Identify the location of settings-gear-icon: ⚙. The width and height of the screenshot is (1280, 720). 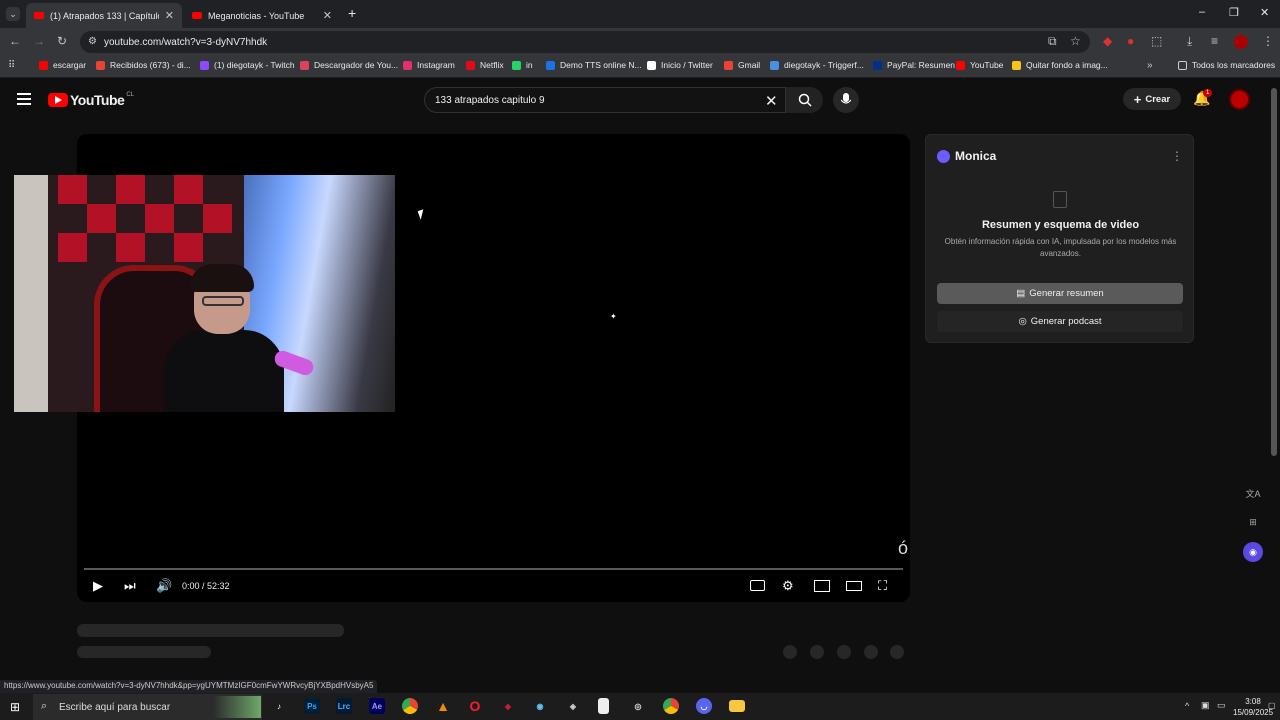
(788, 586).